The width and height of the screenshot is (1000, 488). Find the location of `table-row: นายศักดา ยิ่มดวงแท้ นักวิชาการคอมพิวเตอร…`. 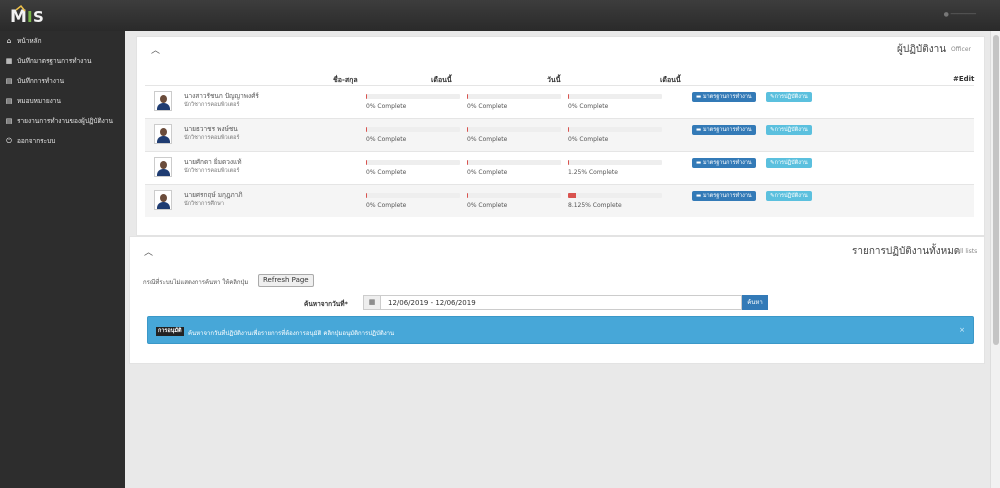

table-row: นายศักดา ยิ่มดวงแท้ นักวิชาการคอมพิวเตอร… is located at coordinates (559, 167).